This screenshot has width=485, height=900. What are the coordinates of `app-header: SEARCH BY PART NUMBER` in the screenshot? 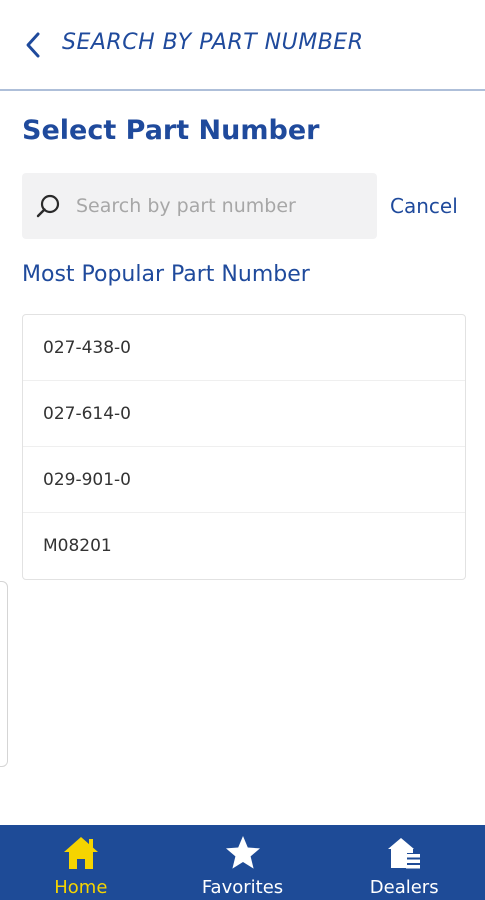 It's located at (242, 45).